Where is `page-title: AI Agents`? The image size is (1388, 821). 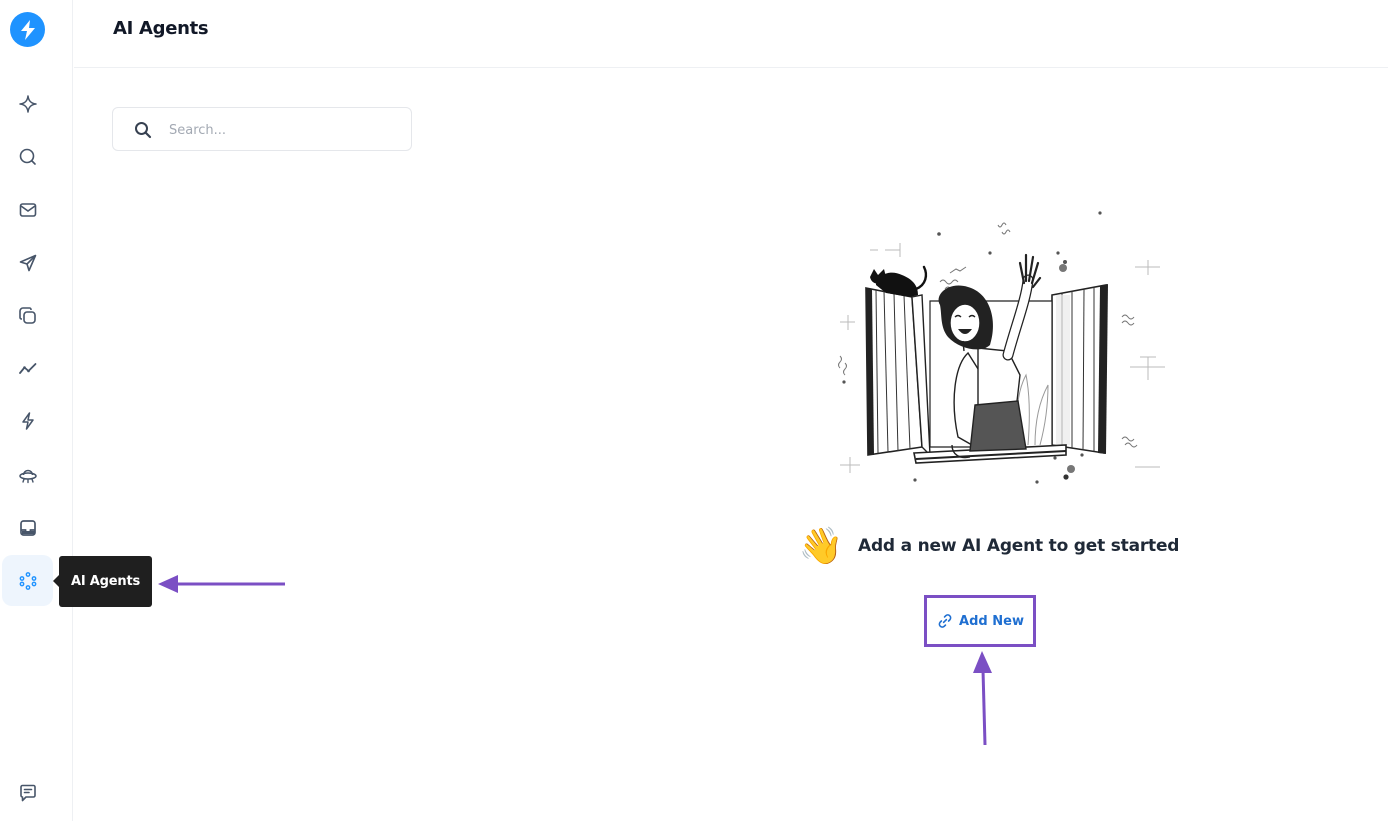
page-title: AI Agents is located at coordinates (161, 28).